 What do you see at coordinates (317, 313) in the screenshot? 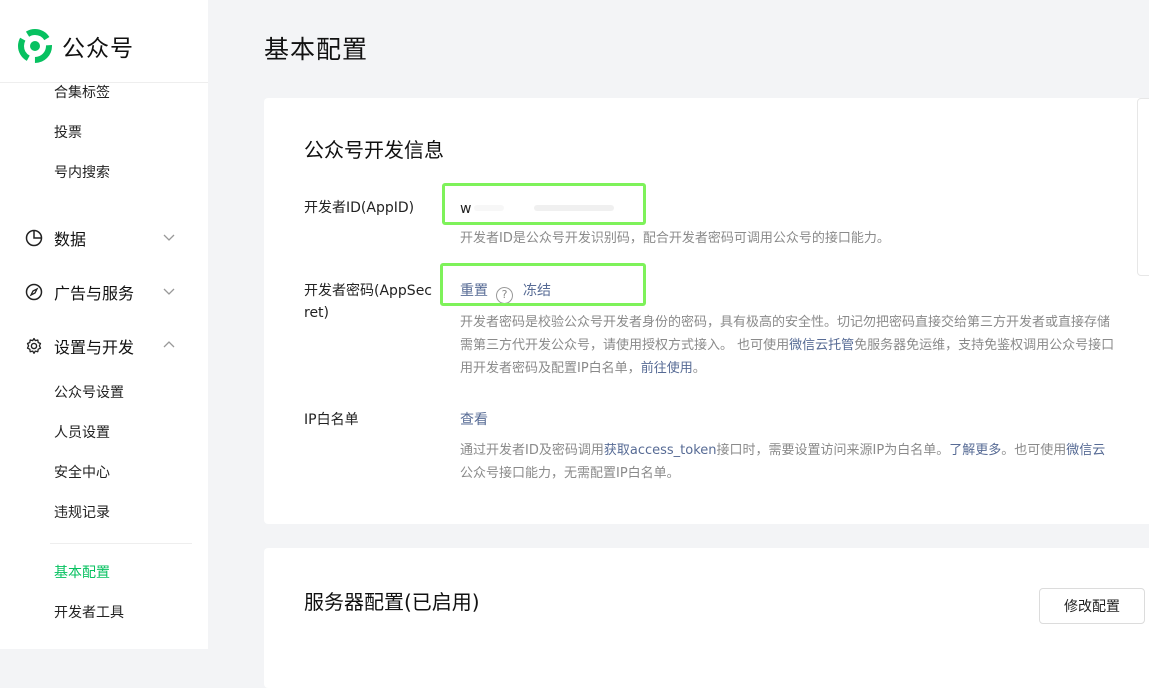
I see `secret-label-line2: ret)` at bounding box center [317, 313].